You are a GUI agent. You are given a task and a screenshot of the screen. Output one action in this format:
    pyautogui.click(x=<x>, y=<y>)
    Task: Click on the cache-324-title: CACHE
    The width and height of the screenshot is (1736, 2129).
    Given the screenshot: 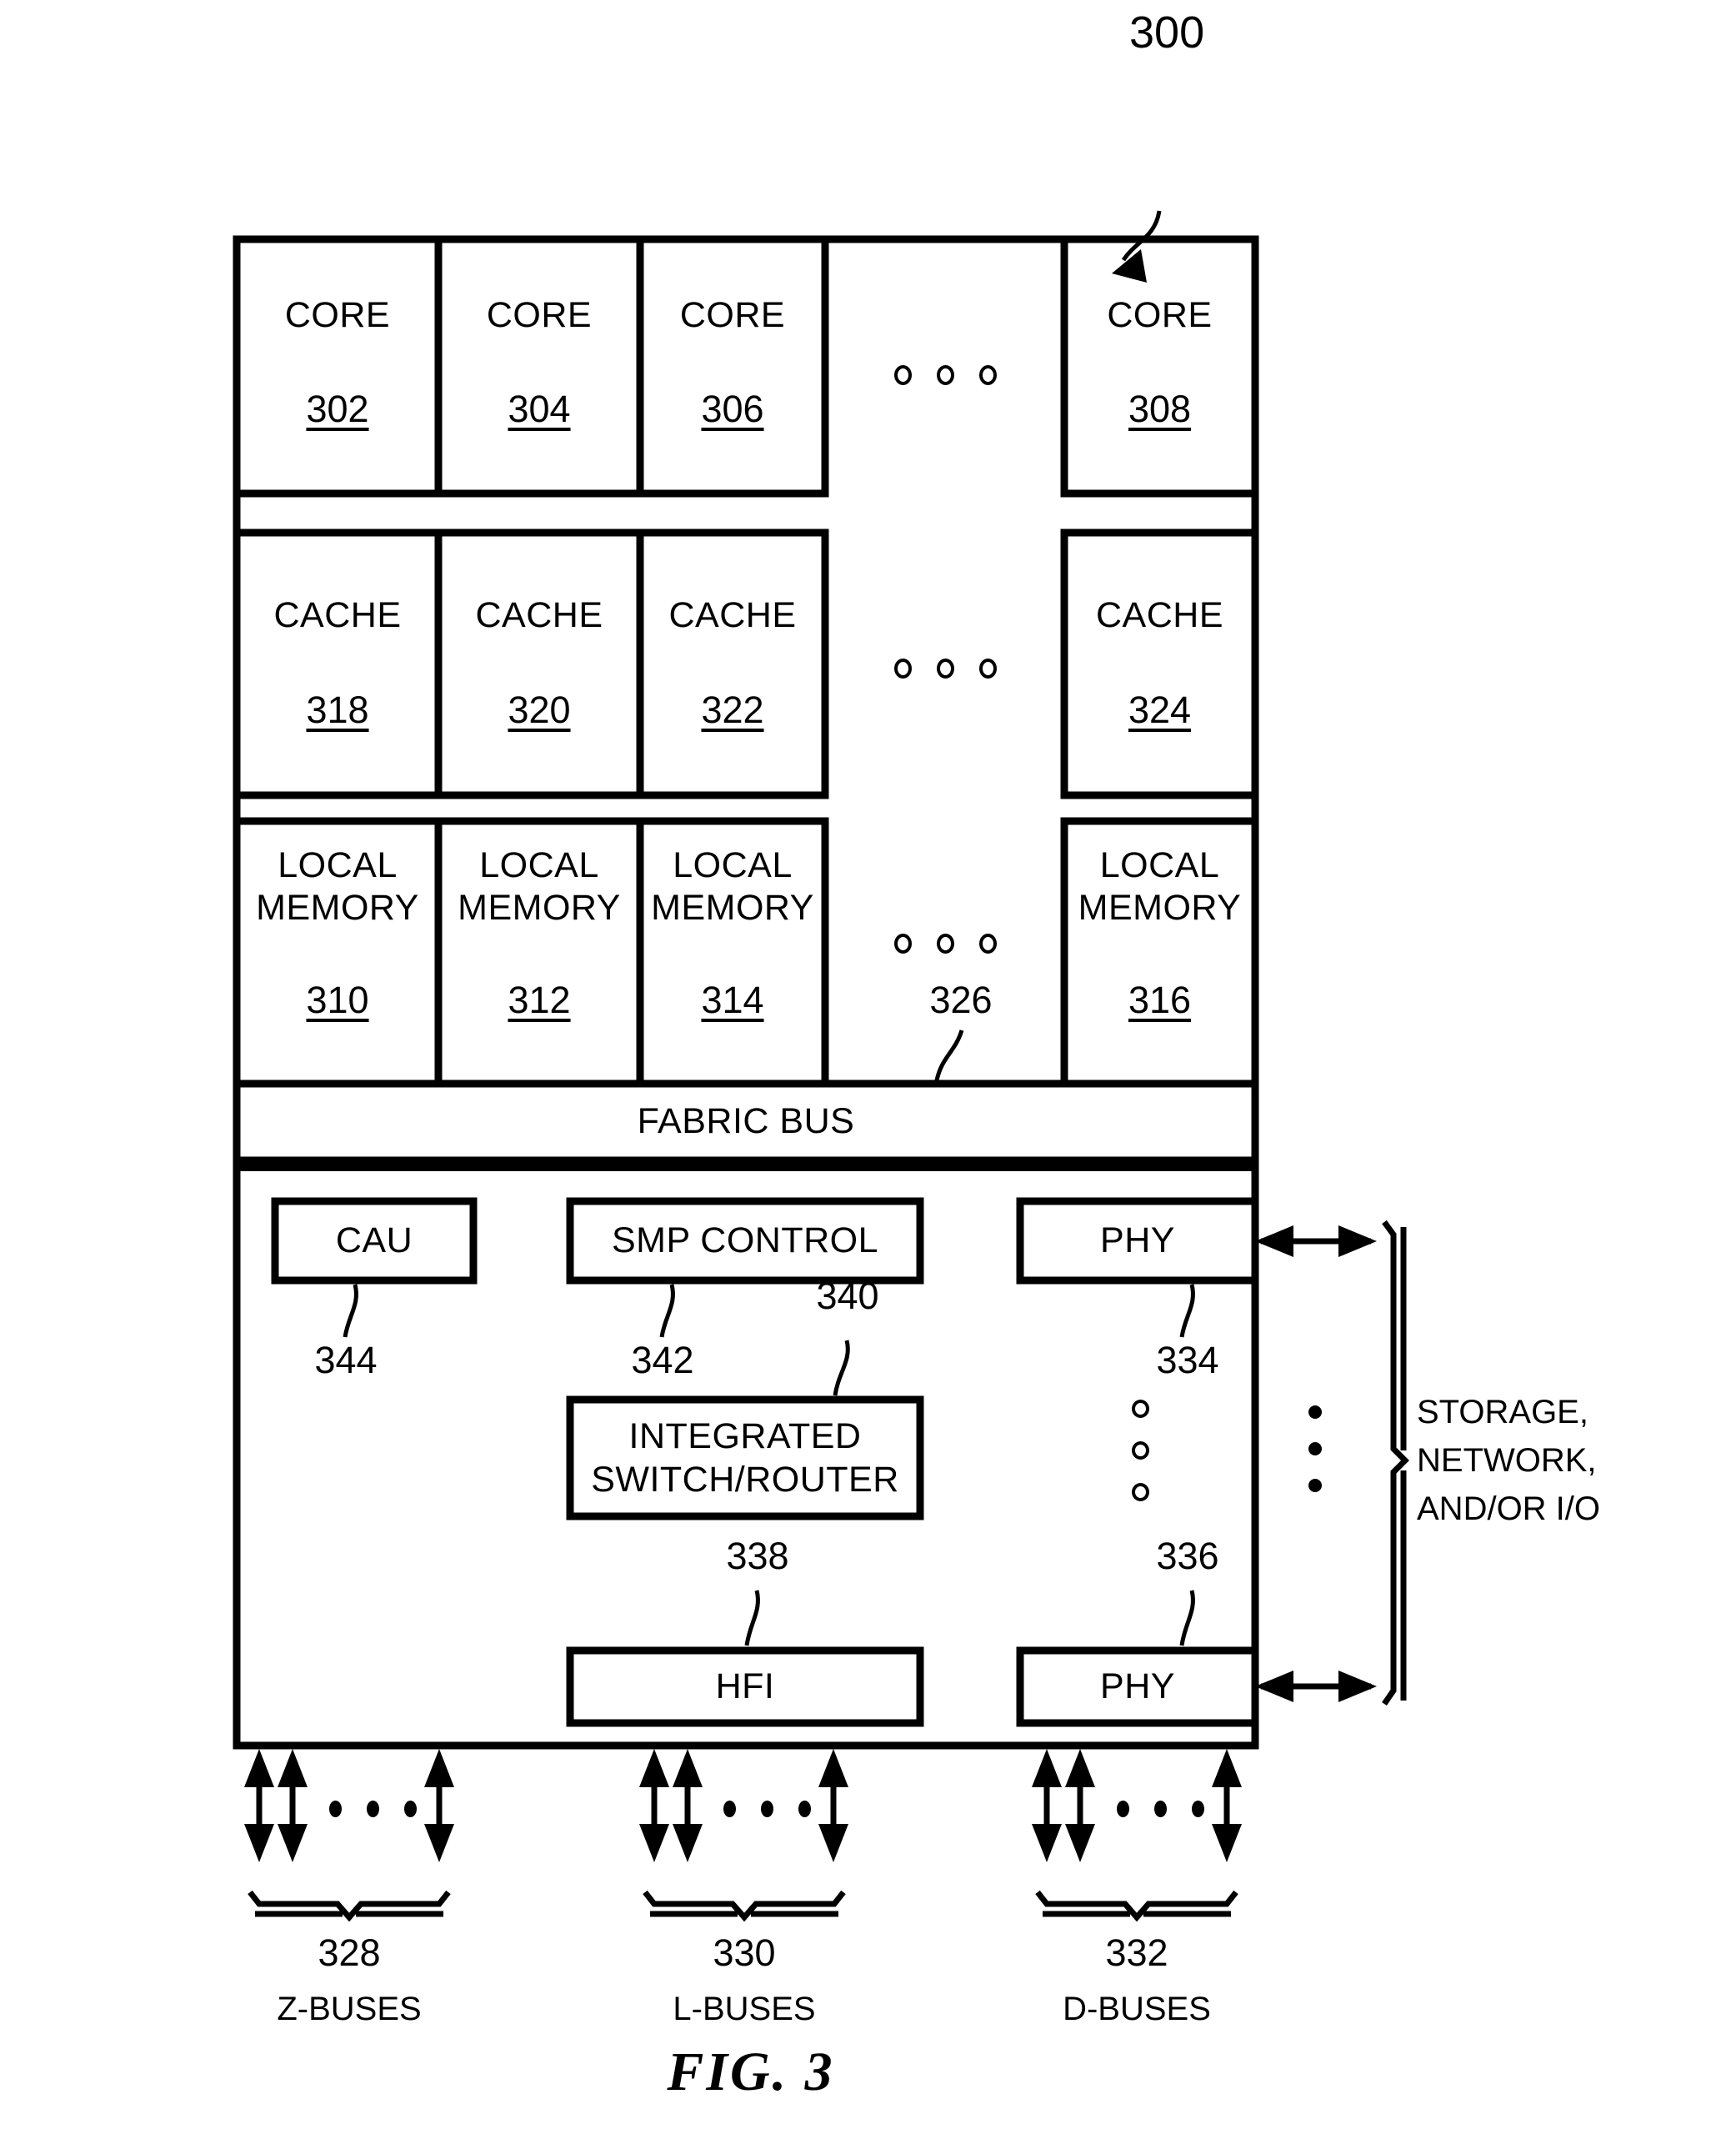 What is the action you would take?
    pyautogui.click(x=1160, y=615)
    